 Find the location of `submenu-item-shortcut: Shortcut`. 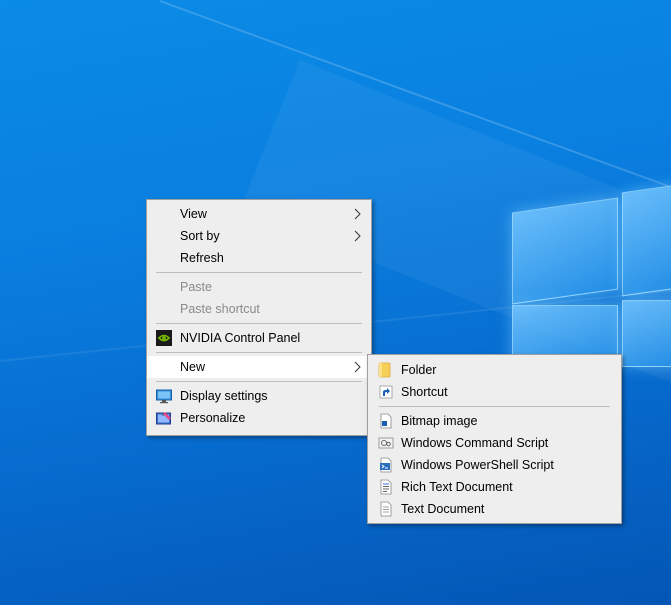

submenu-item-shortcut: Shortcut is located at coordinates (494, 392).